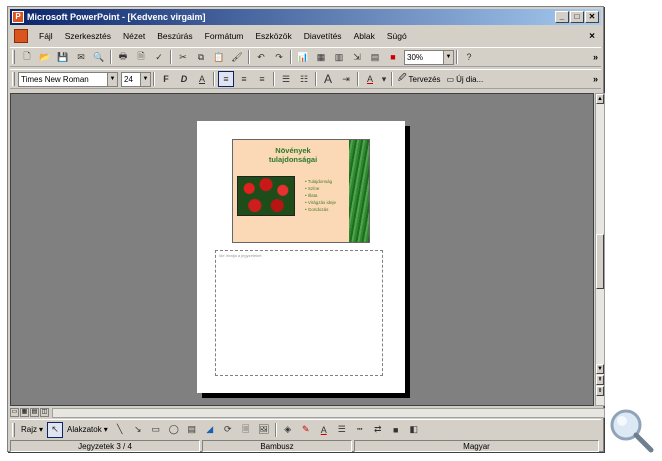 The width and height of the screenshot is (662, 461). I want to click on arrow-icon: ↘, so click(138, 430).